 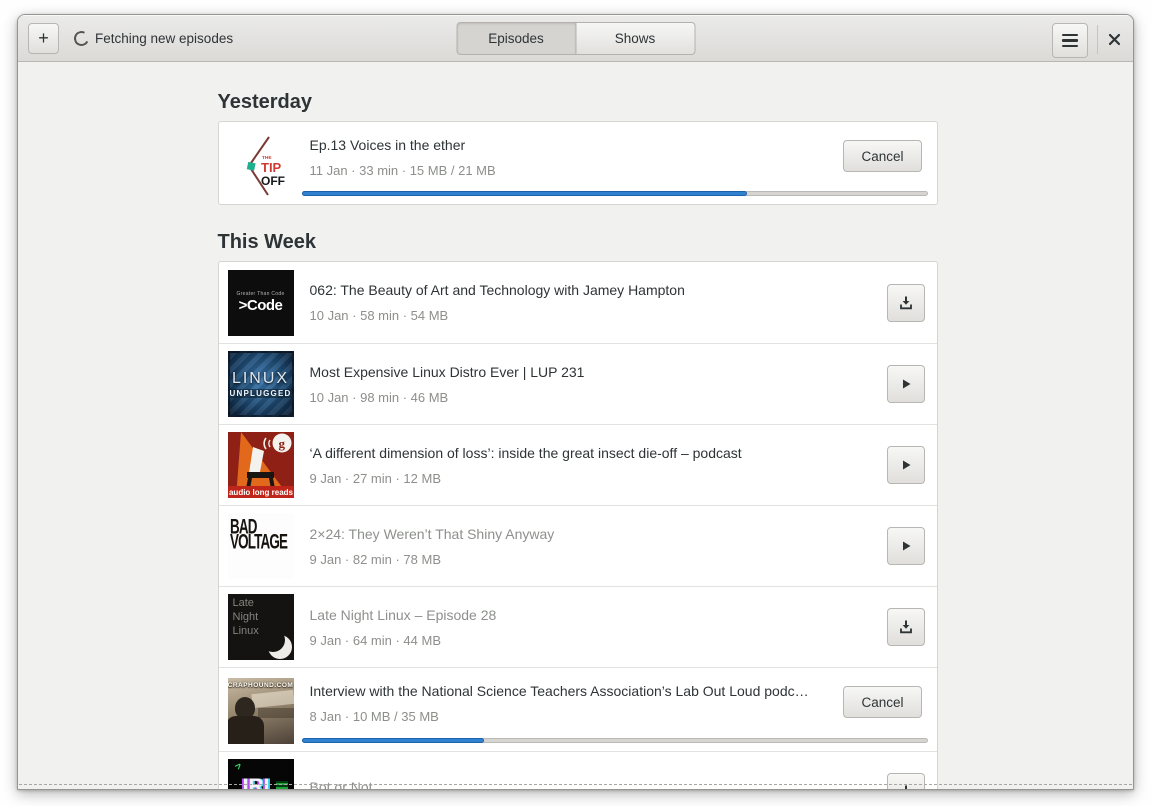 What do you see at coordinates (273, 181) in the screenshot?
I see `logo-text: OFF` at bounding box center [273, 181].